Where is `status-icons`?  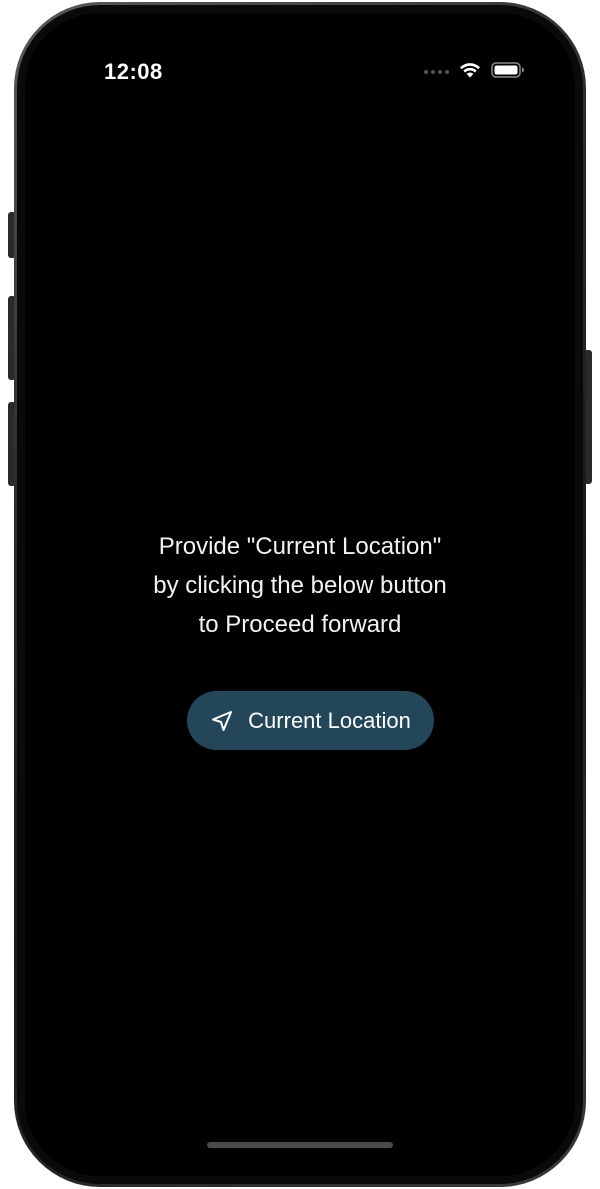 status-icons is located at coordinates (474, 72).